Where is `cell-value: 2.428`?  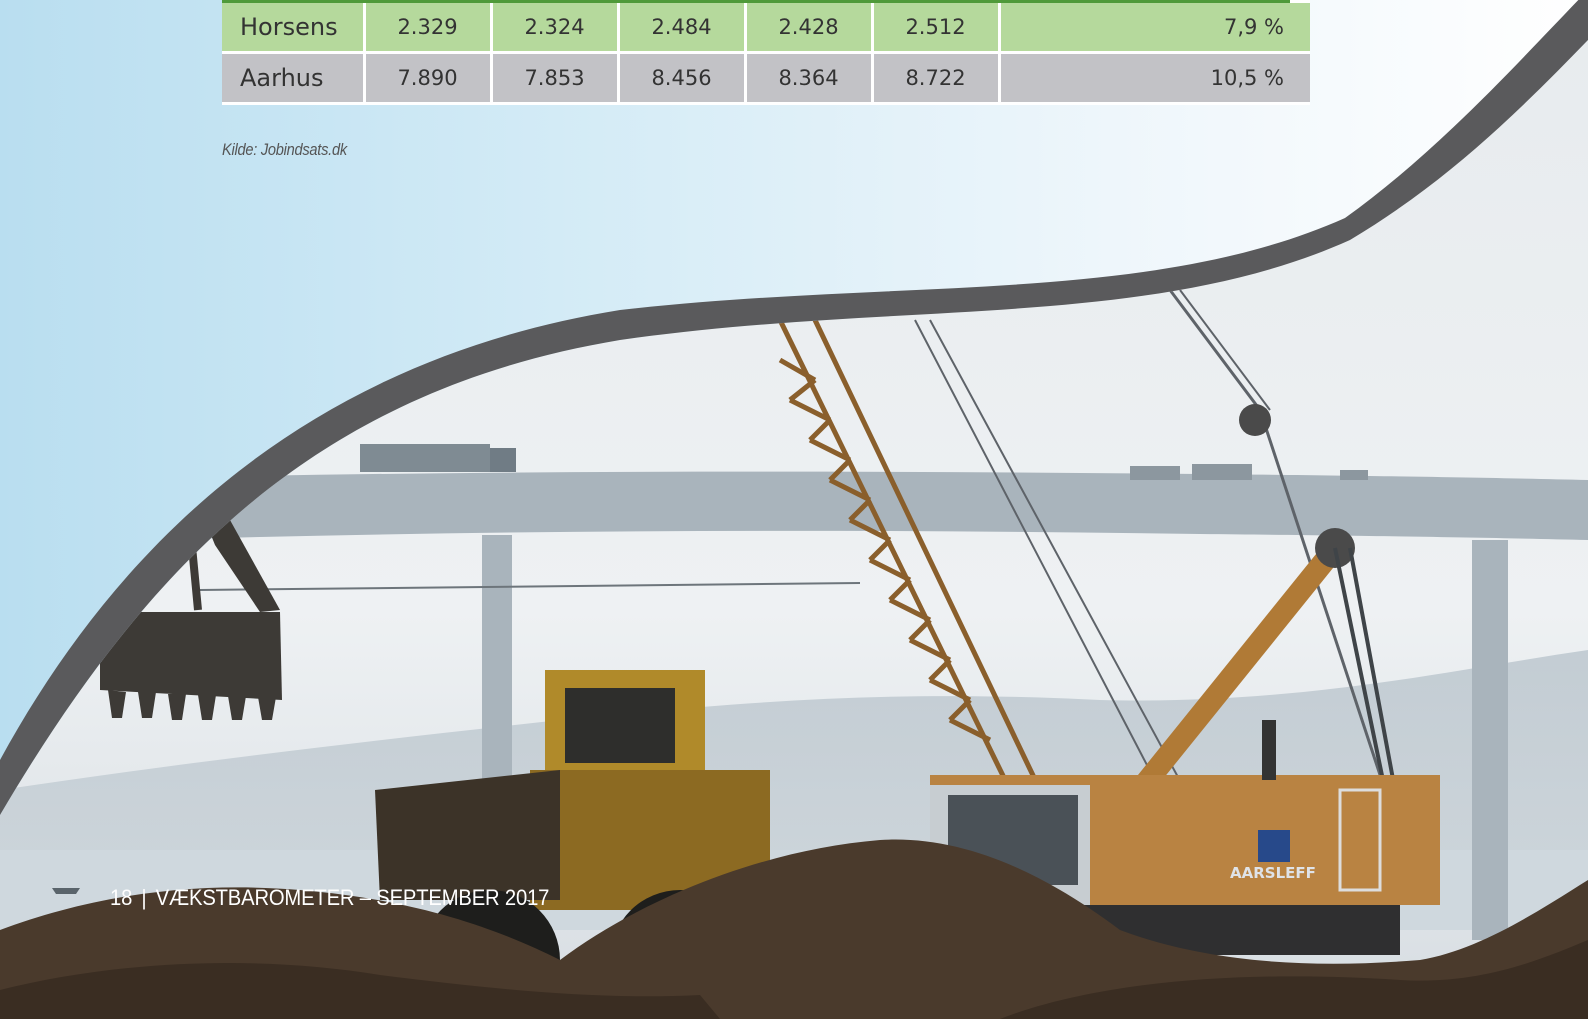 cell-value: 2.428 is located at coordinates (809, 27).